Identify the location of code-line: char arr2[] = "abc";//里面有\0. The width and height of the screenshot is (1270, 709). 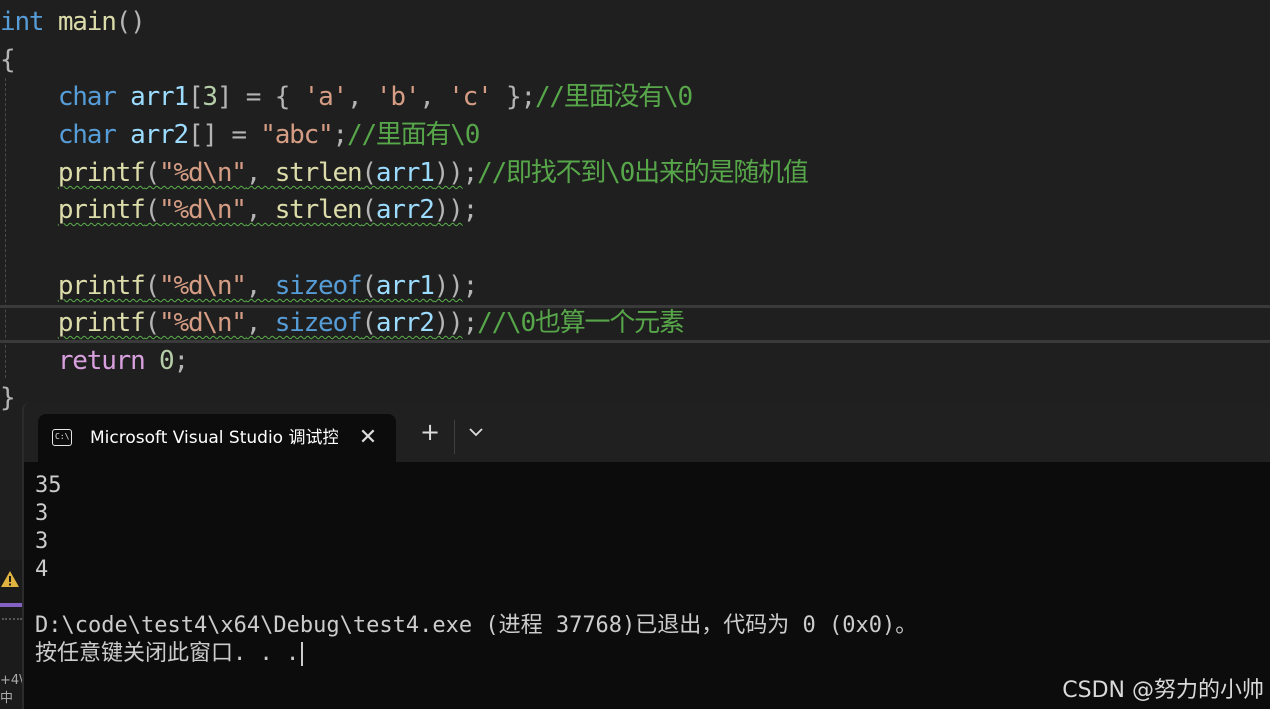
(240, 135).